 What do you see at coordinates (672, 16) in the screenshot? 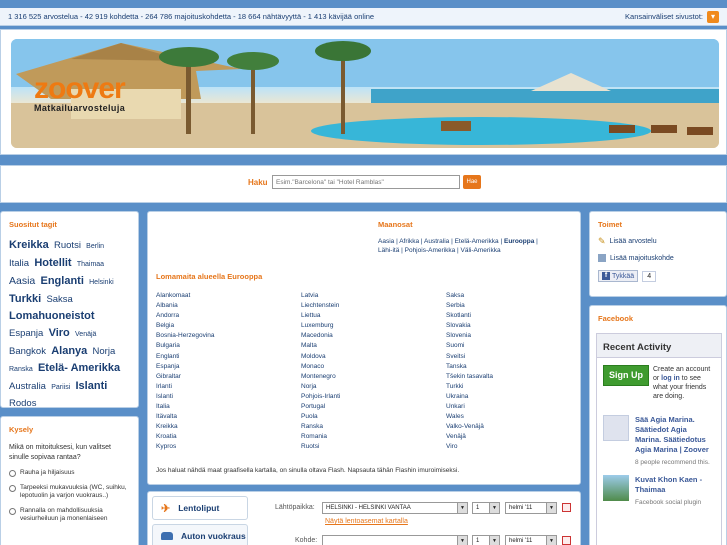
I see `international-sites: Kansainväliset sivustot: ▾` at bounding box center [672, 16].